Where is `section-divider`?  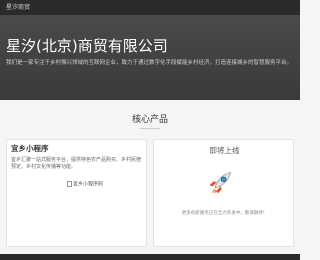
section-divider is located at coordinates (150, 128).